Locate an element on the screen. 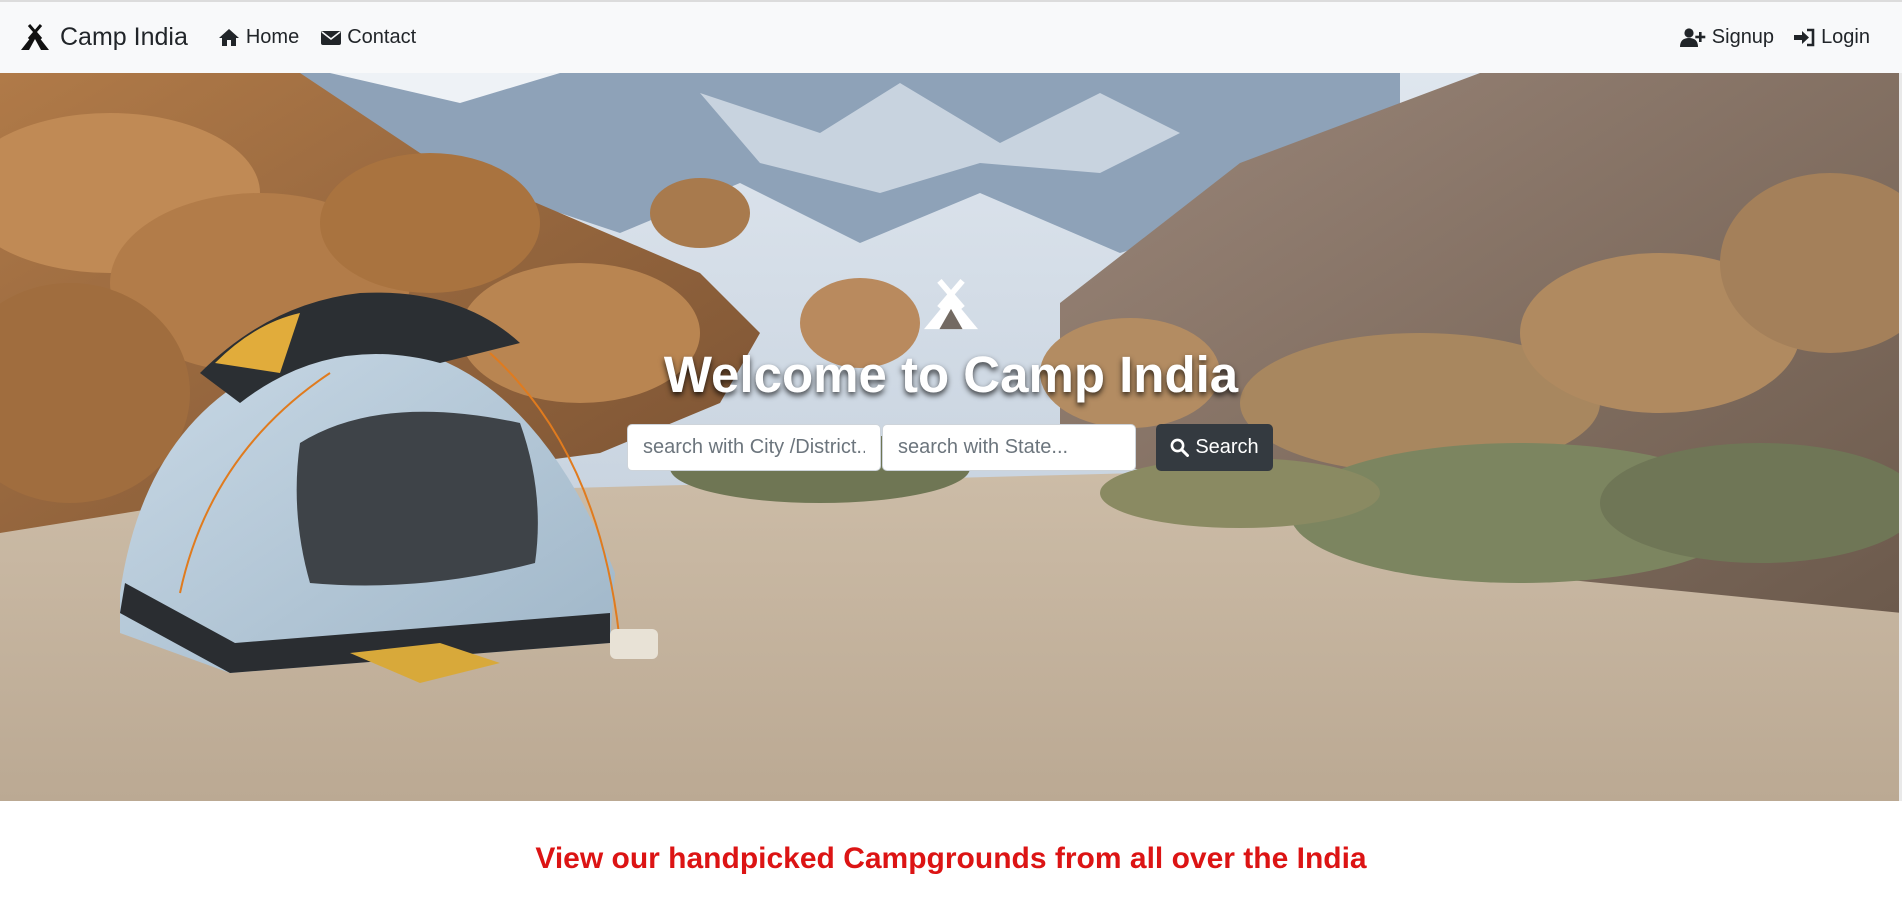 Image resolution: width=1902 pixels, height=904 pixels. nav-home-link: Home is located at coordinates (258, 37).